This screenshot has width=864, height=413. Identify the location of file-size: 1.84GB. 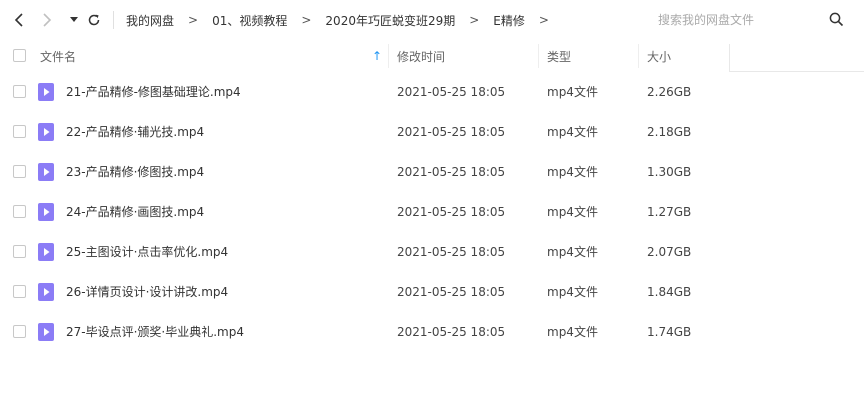
(669, 292).